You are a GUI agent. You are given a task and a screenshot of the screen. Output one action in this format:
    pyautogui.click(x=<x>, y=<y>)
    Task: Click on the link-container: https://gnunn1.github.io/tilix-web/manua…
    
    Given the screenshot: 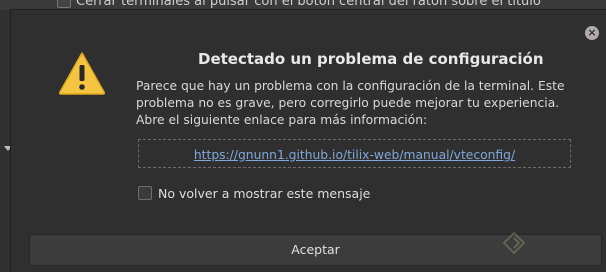 What is the action you would take?
    pyautogui.click(x=354, y=153)
    